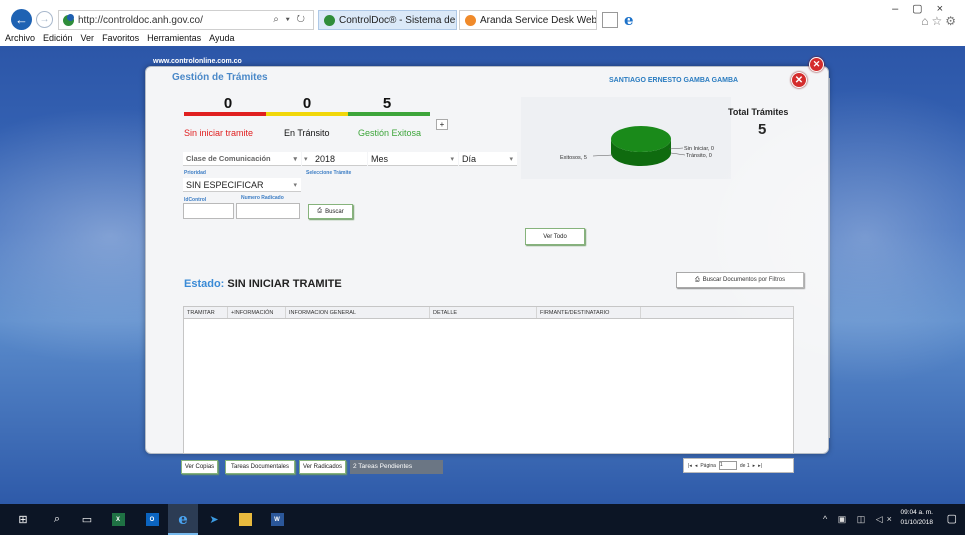 The height and width of the screenshot is (535, 965). I want to click on menu-favoritos: Favoritos, so click(120, 39).